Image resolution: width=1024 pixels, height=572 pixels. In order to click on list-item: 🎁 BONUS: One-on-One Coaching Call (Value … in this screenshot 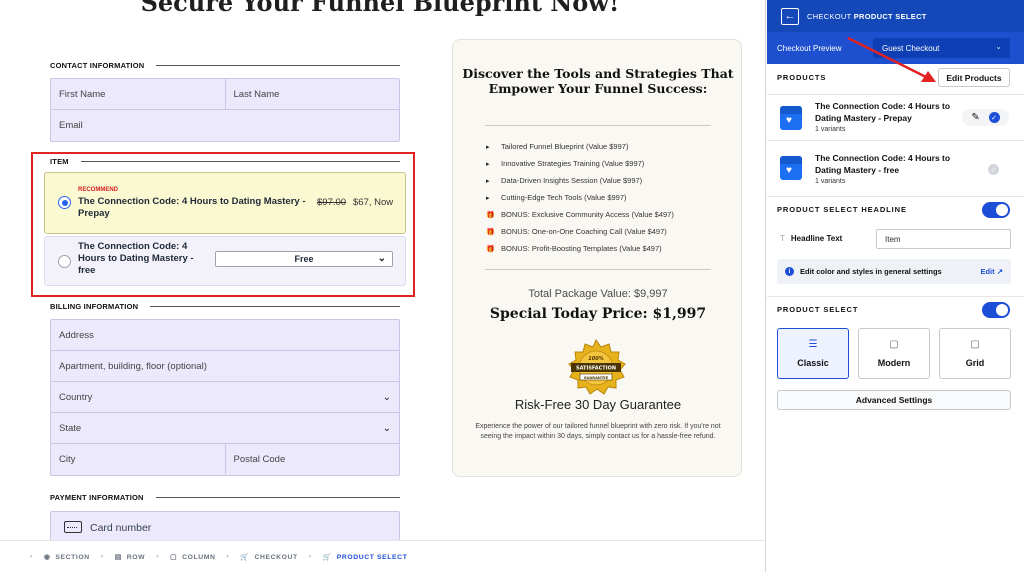, I will do `click(576, 231)`.